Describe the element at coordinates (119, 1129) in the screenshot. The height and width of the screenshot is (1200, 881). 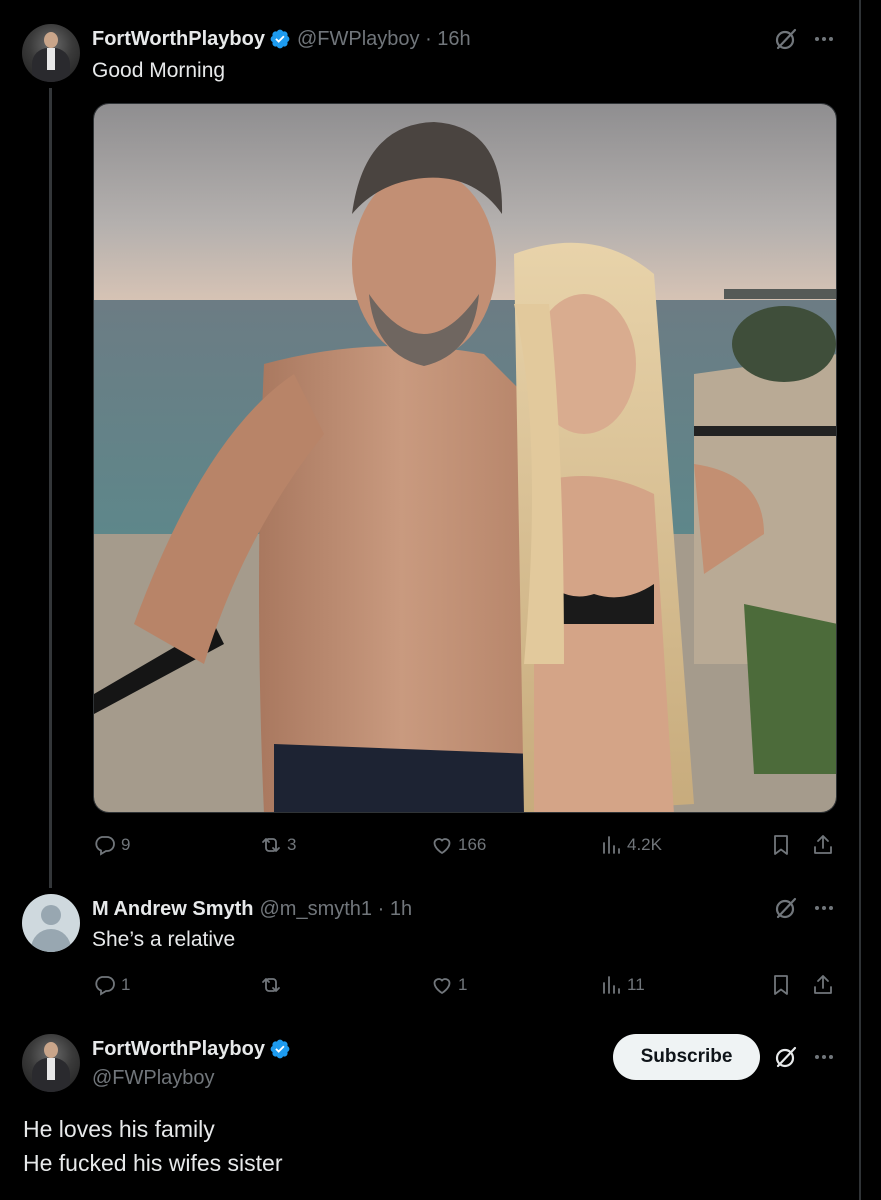
I see `tweet-text-line-1: He loves his family` at that location.